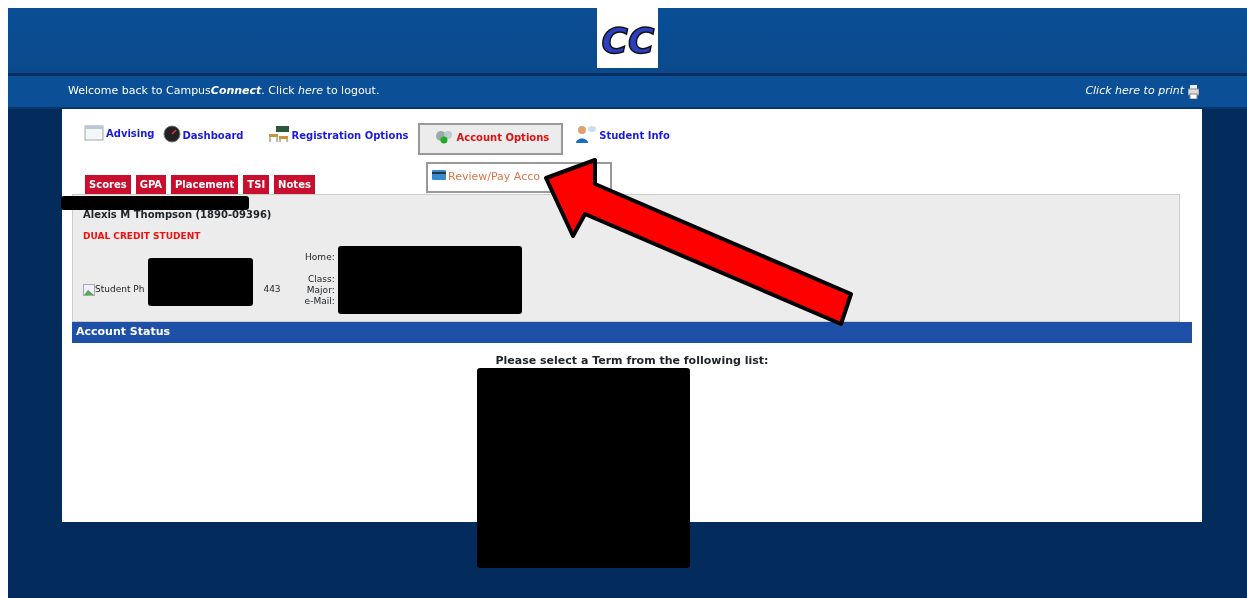 This screenshot has height=598, width=1247. Describe the element at coordinates (256, 184) in the screenshot. I see `sub-tab: TSI` at that location.